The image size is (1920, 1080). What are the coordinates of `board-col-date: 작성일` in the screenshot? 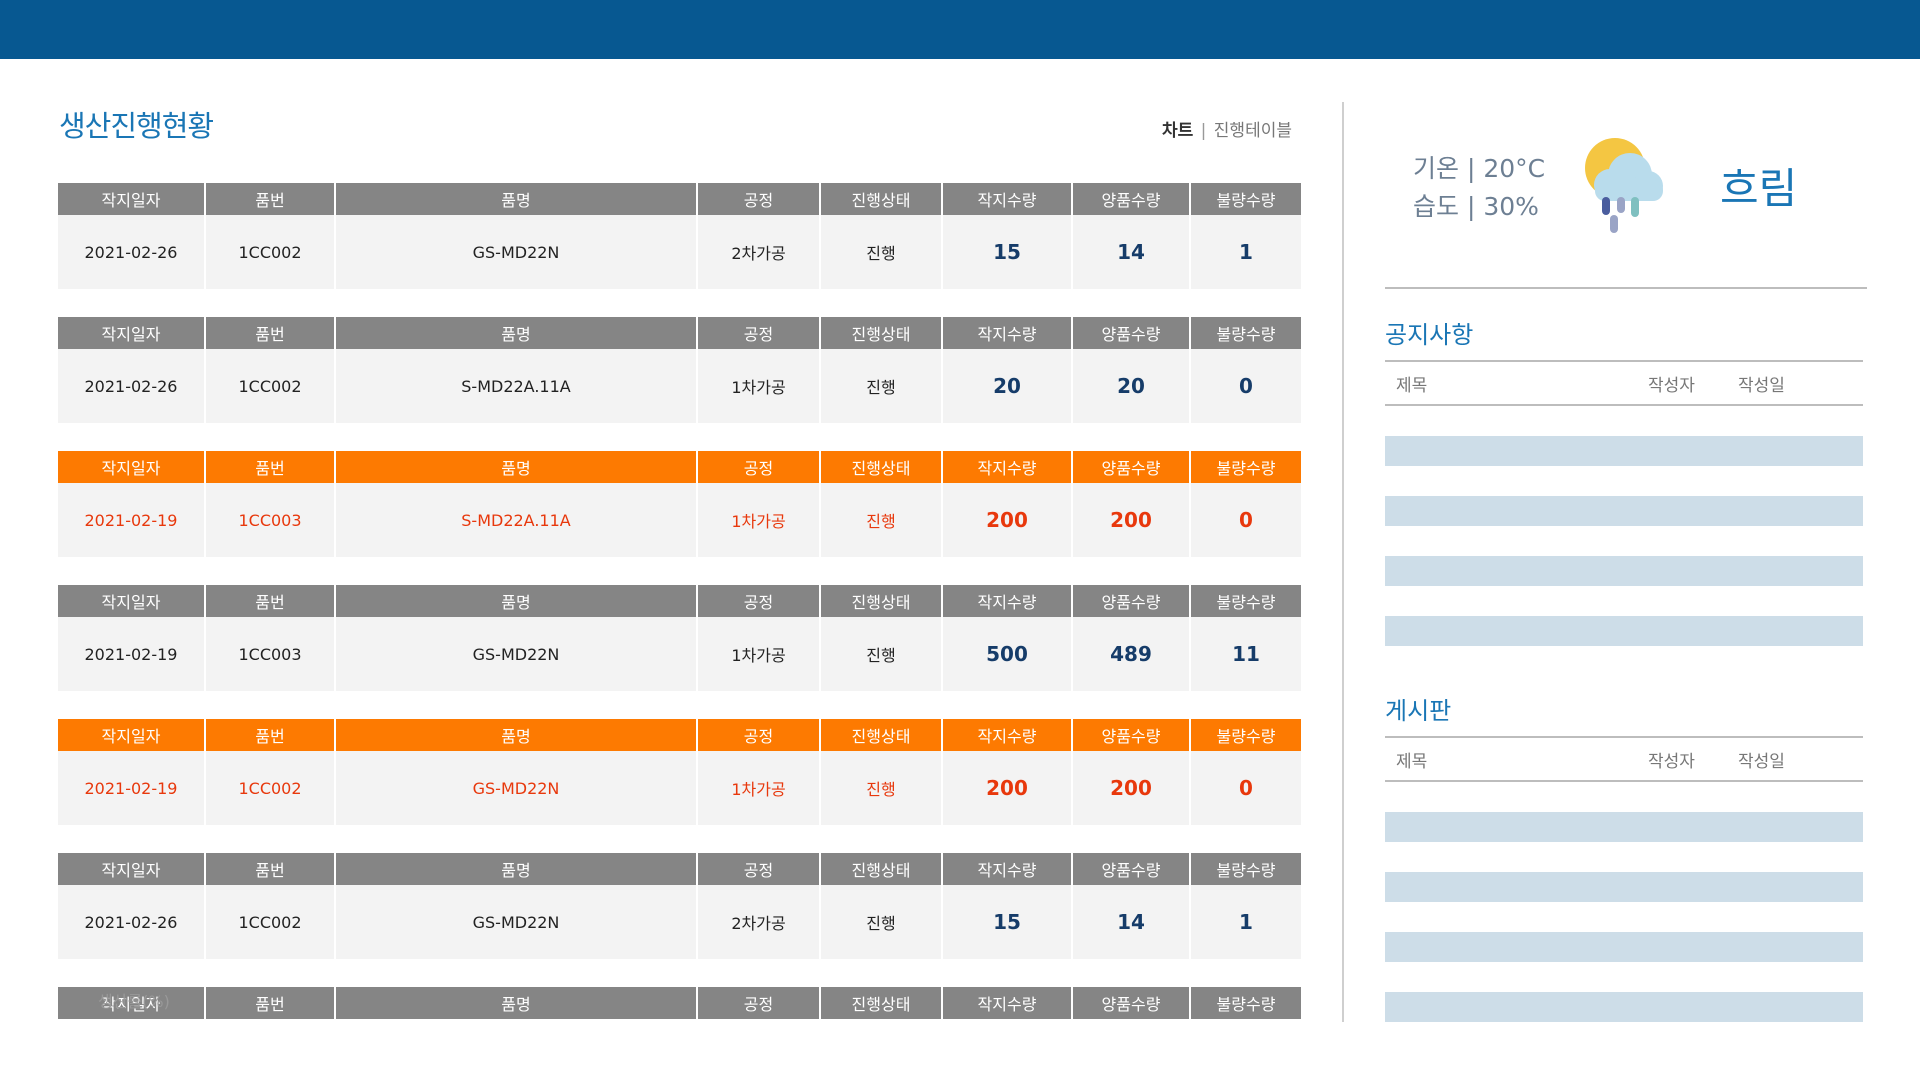 It's located at (1761, 761).